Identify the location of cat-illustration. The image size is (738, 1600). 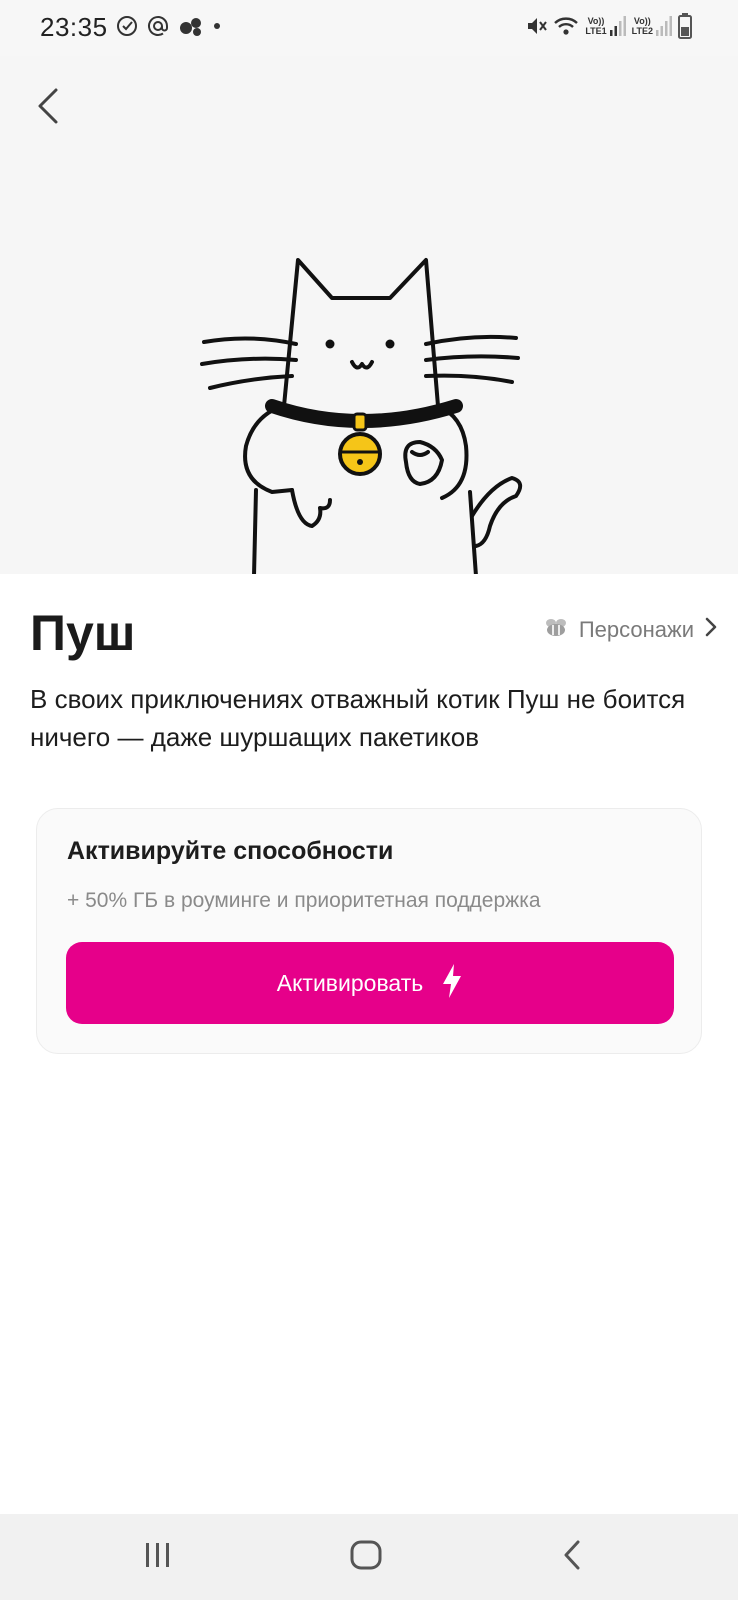
(361, 416).